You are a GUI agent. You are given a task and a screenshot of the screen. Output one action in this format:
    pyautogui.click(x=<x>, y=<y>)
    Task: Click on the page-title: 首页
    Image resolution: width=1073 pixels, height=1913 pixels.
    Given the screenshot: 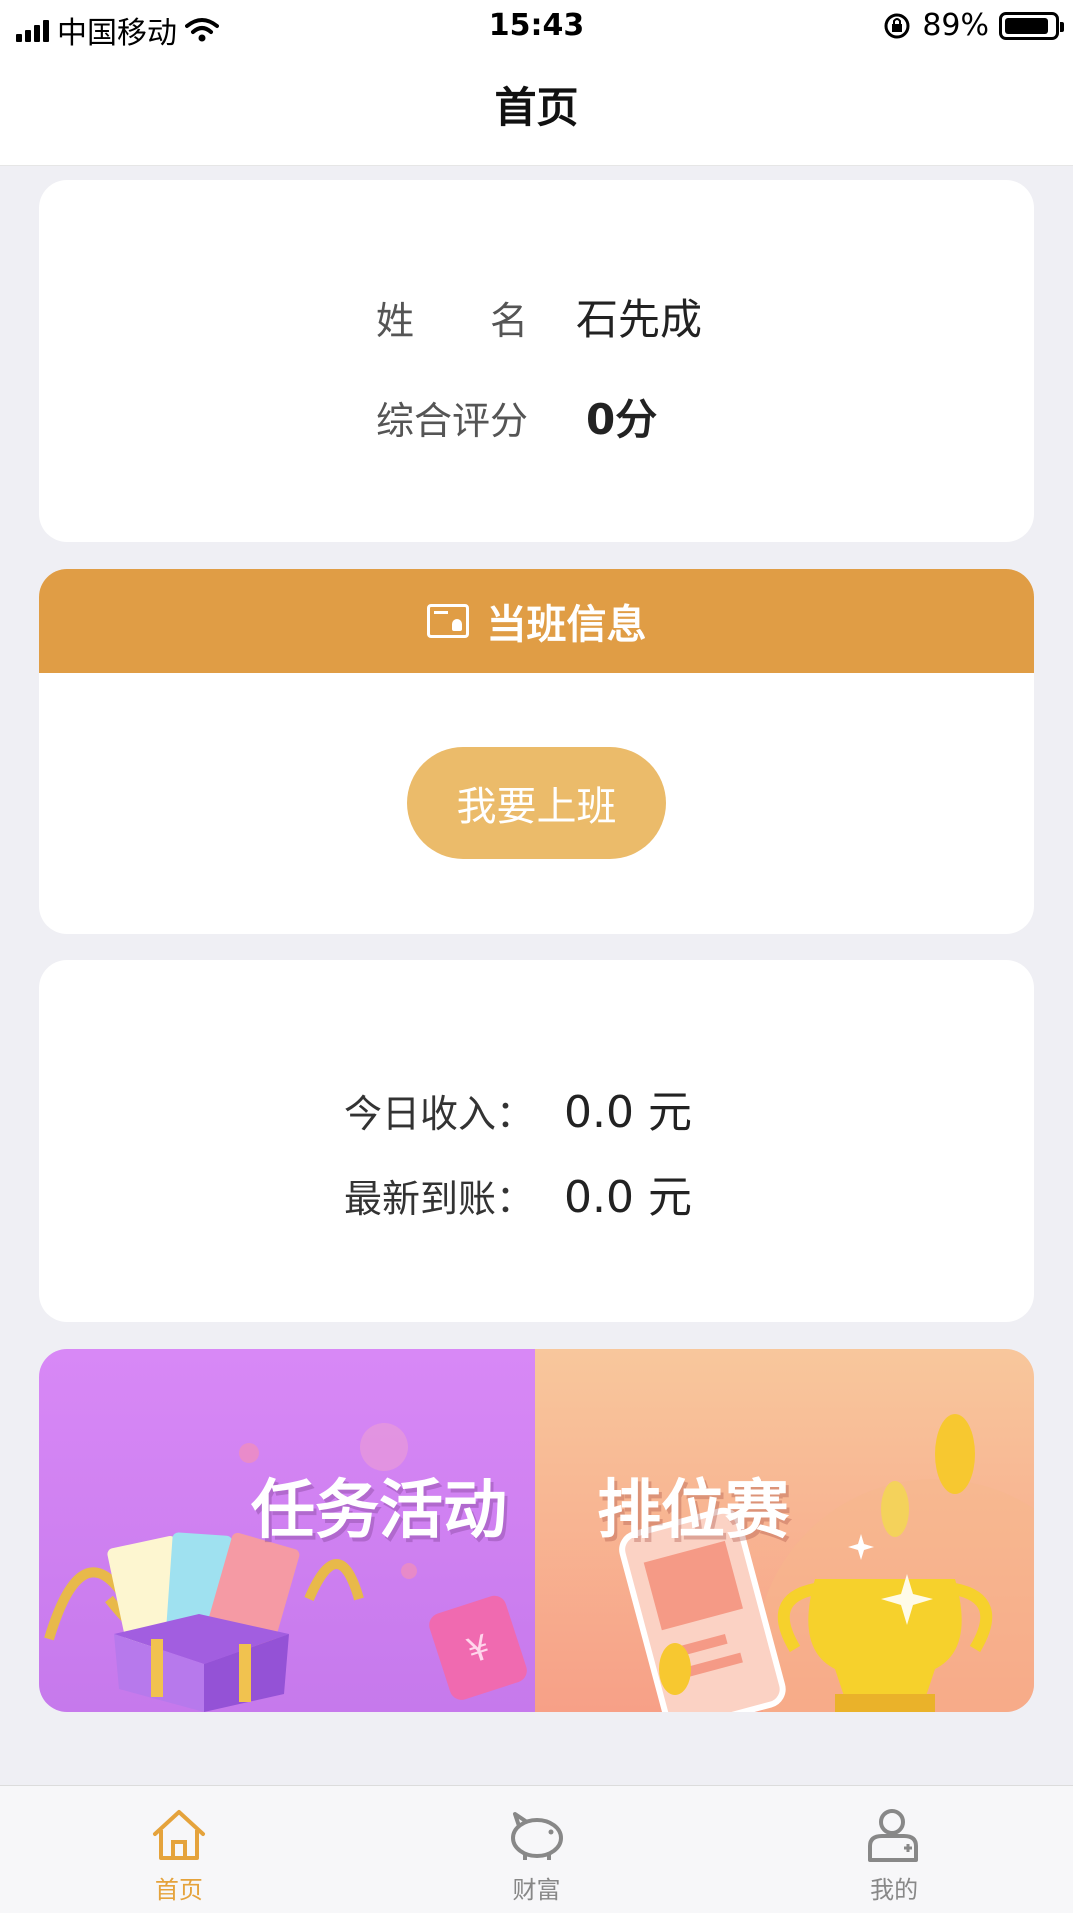 What is the action you would take?
    pyautogui.click(x=536, y=107)
    